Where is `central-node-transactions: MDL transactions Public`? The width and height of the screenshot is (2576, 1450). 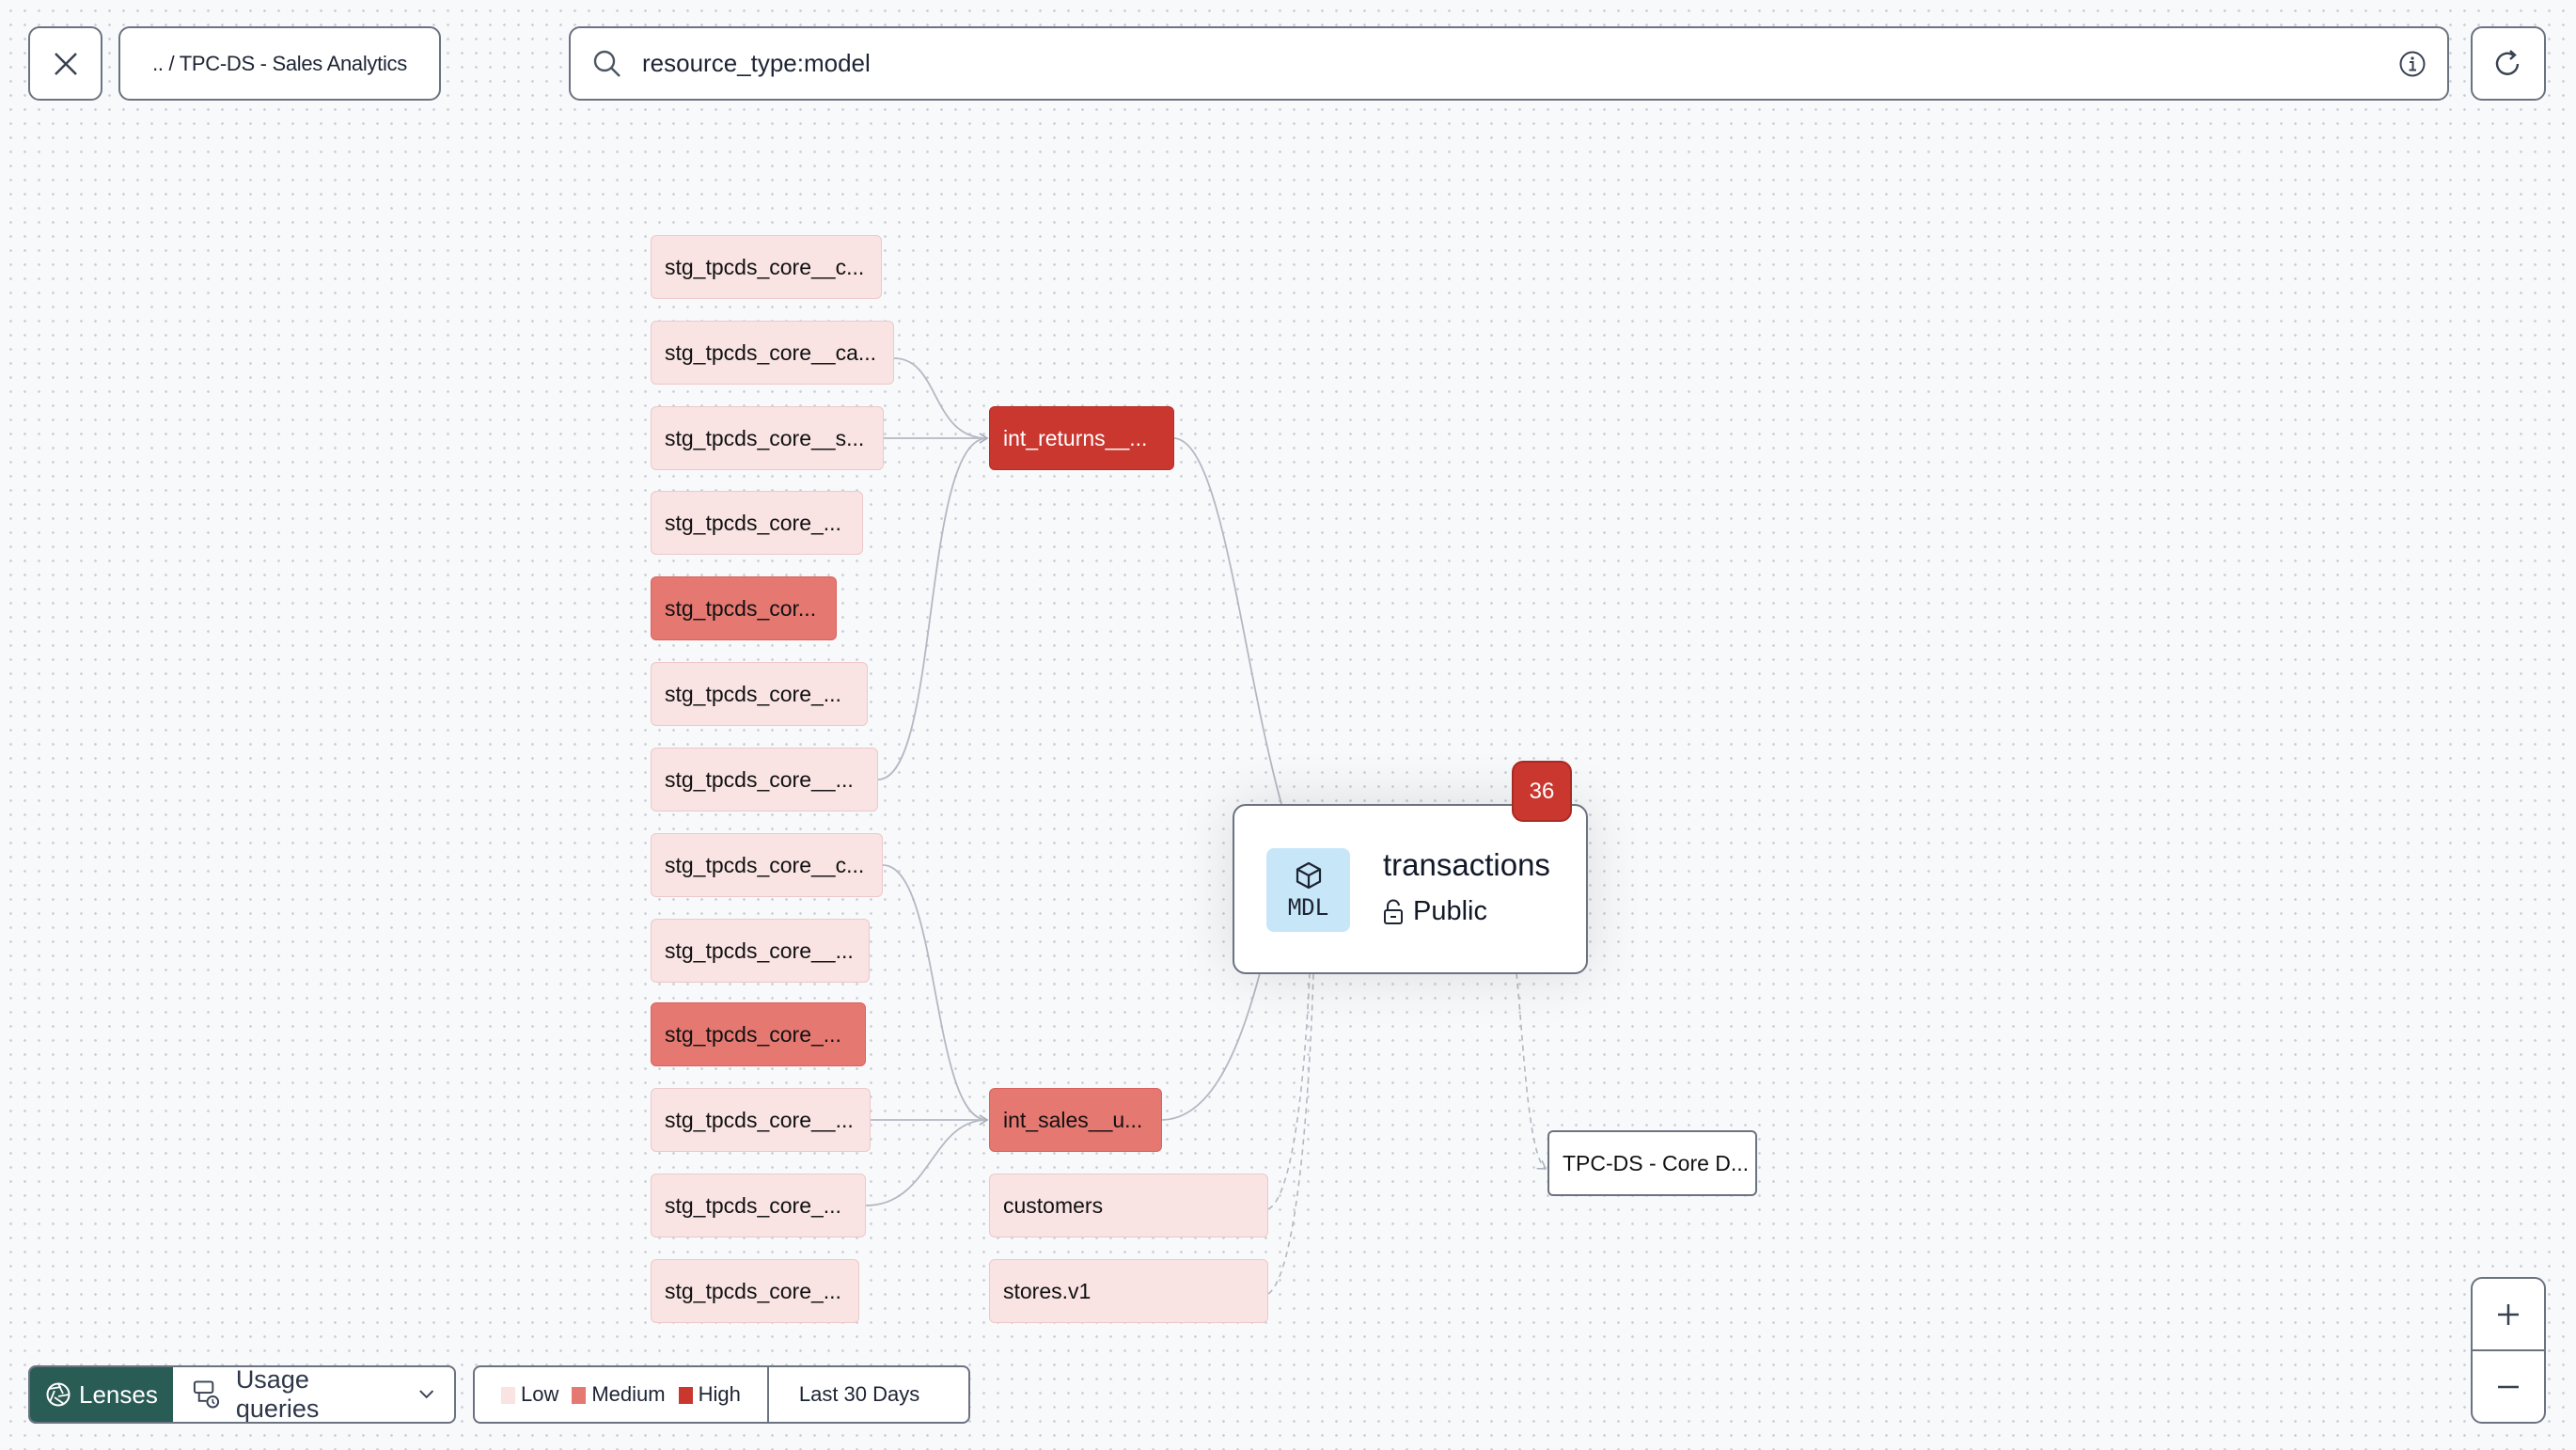 central-node-transactions: MDL transactions Public is located at coordinates (1411, 889).